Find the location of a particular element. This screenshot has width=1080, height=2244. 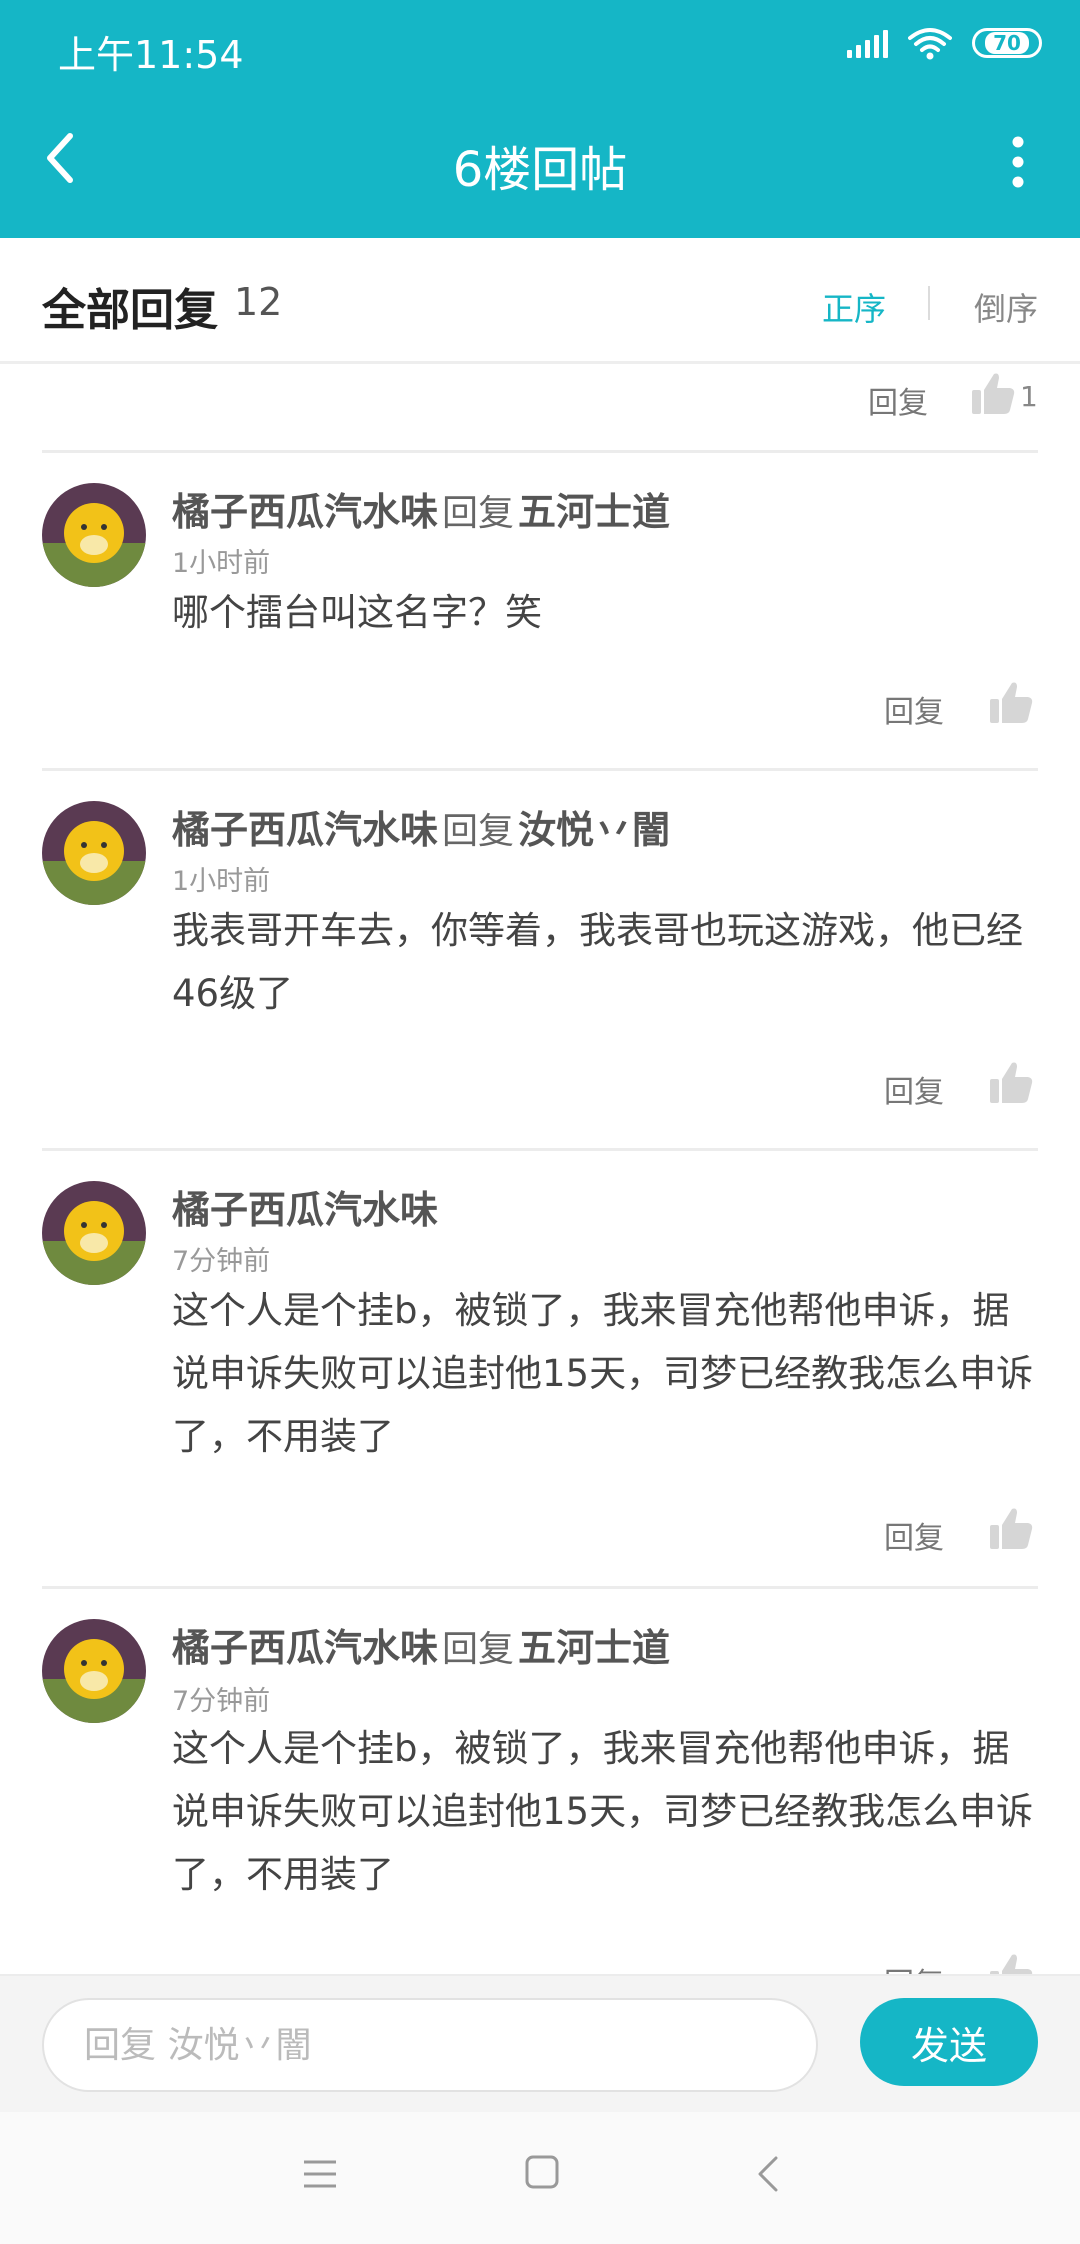

comment-item: 橘子西瓜汽水味 回复 五河士道 1小时前 哪个擂台叫这名字？笑 回复 is located at coordinates (540, 611).